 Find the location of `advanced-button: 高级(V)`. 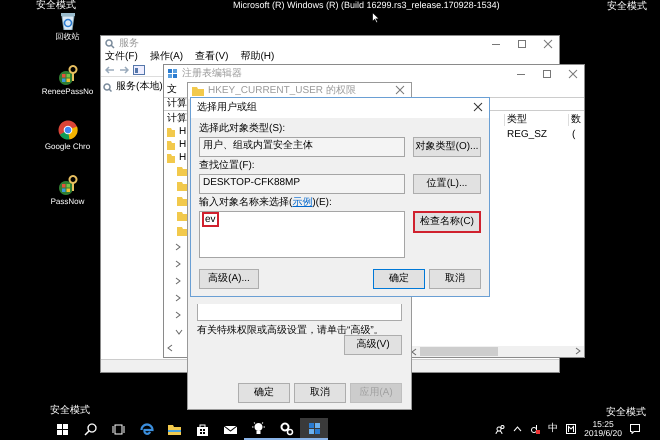

advanced-button: 高级(V) is located at coordinates (373, 345).